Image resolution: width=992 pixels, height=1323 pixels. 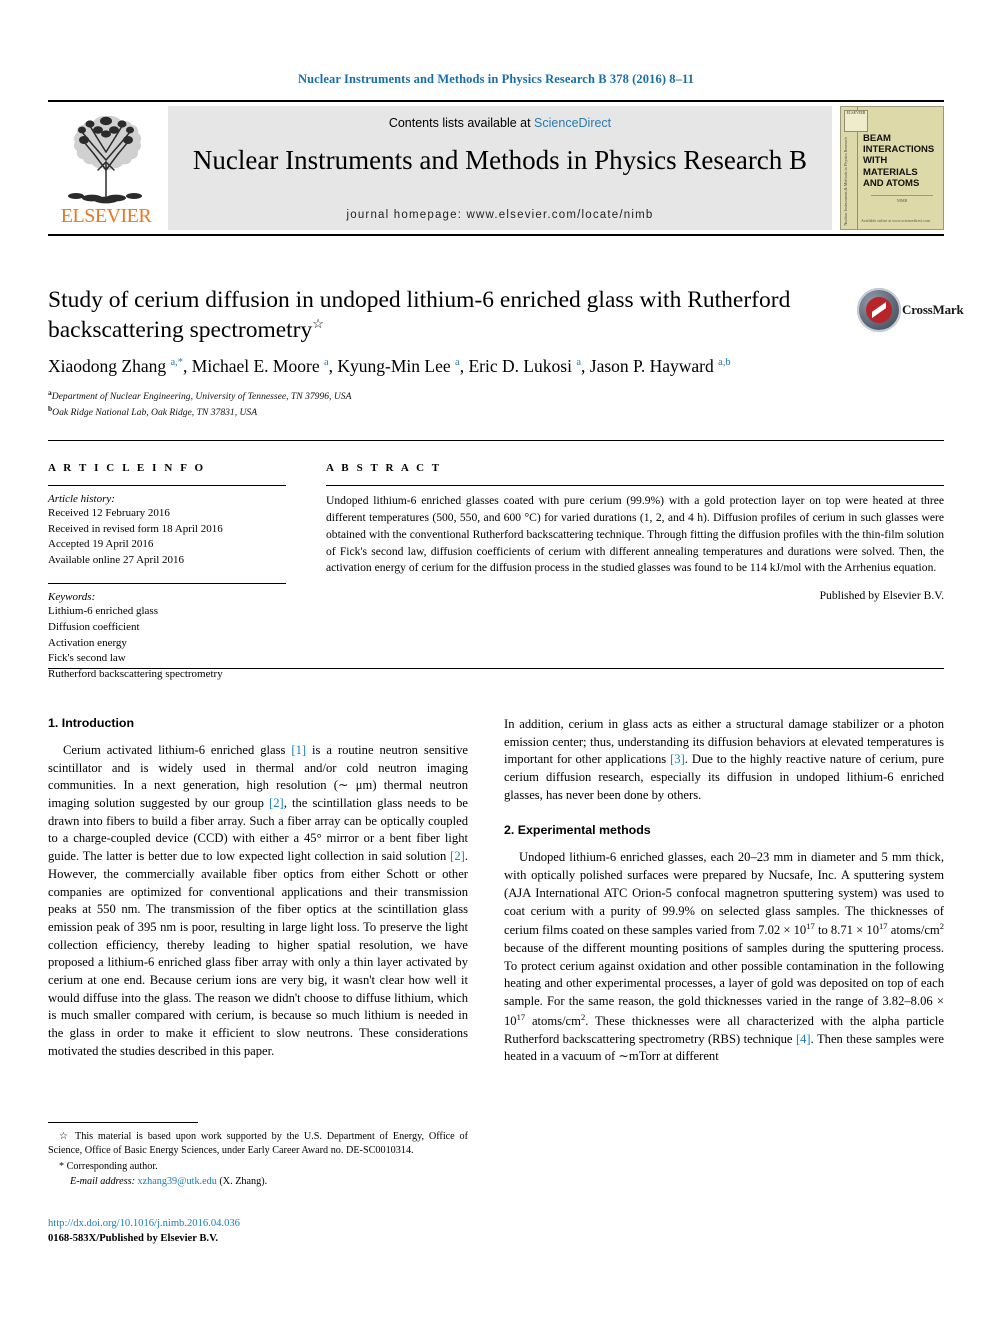 I want to click on keywords-label: Keywords:, so click(x=72, y=597).